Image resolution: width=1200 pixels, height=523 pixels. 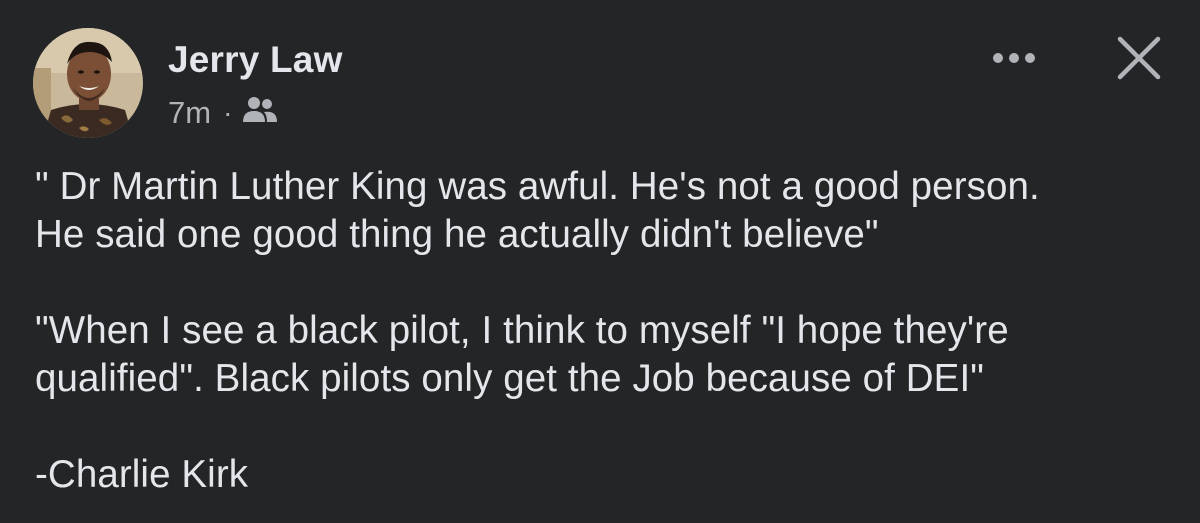 What do you see at coordinates (260, 114) in the screenshot?
I see `friends-icon` at bounding box center [260, 114].